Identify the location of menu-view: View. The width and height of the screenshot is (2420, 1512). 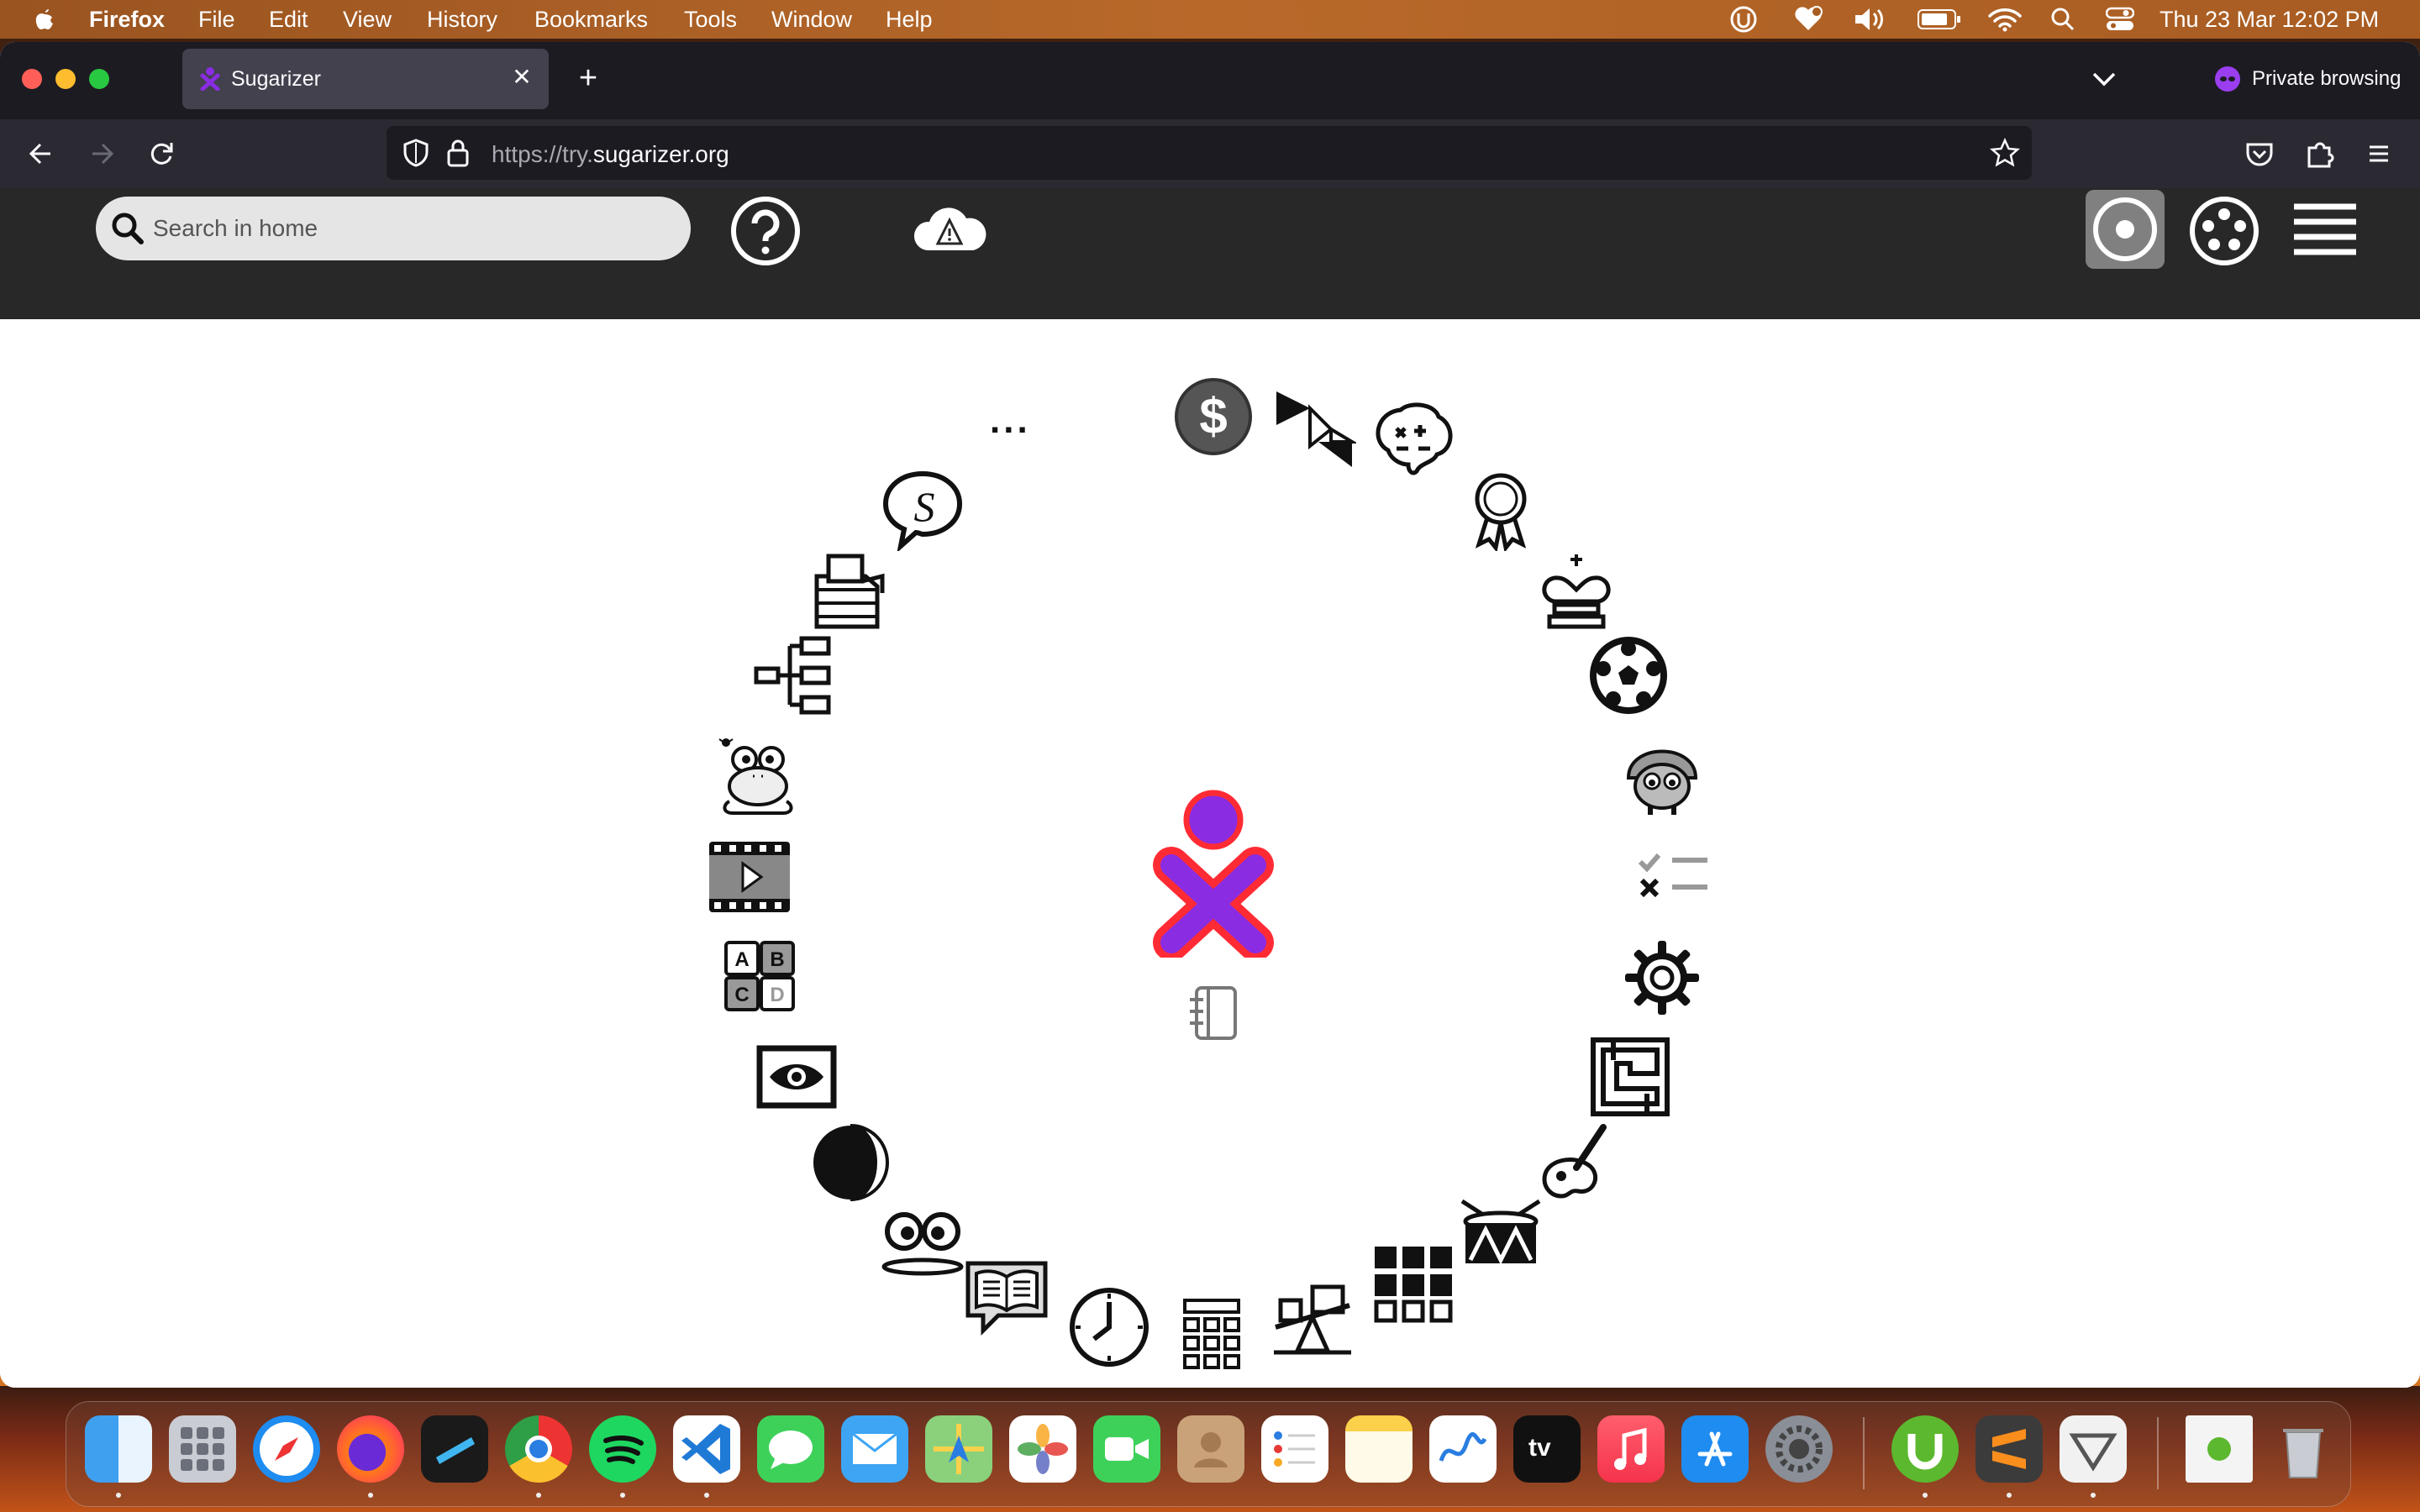
(367, 20).